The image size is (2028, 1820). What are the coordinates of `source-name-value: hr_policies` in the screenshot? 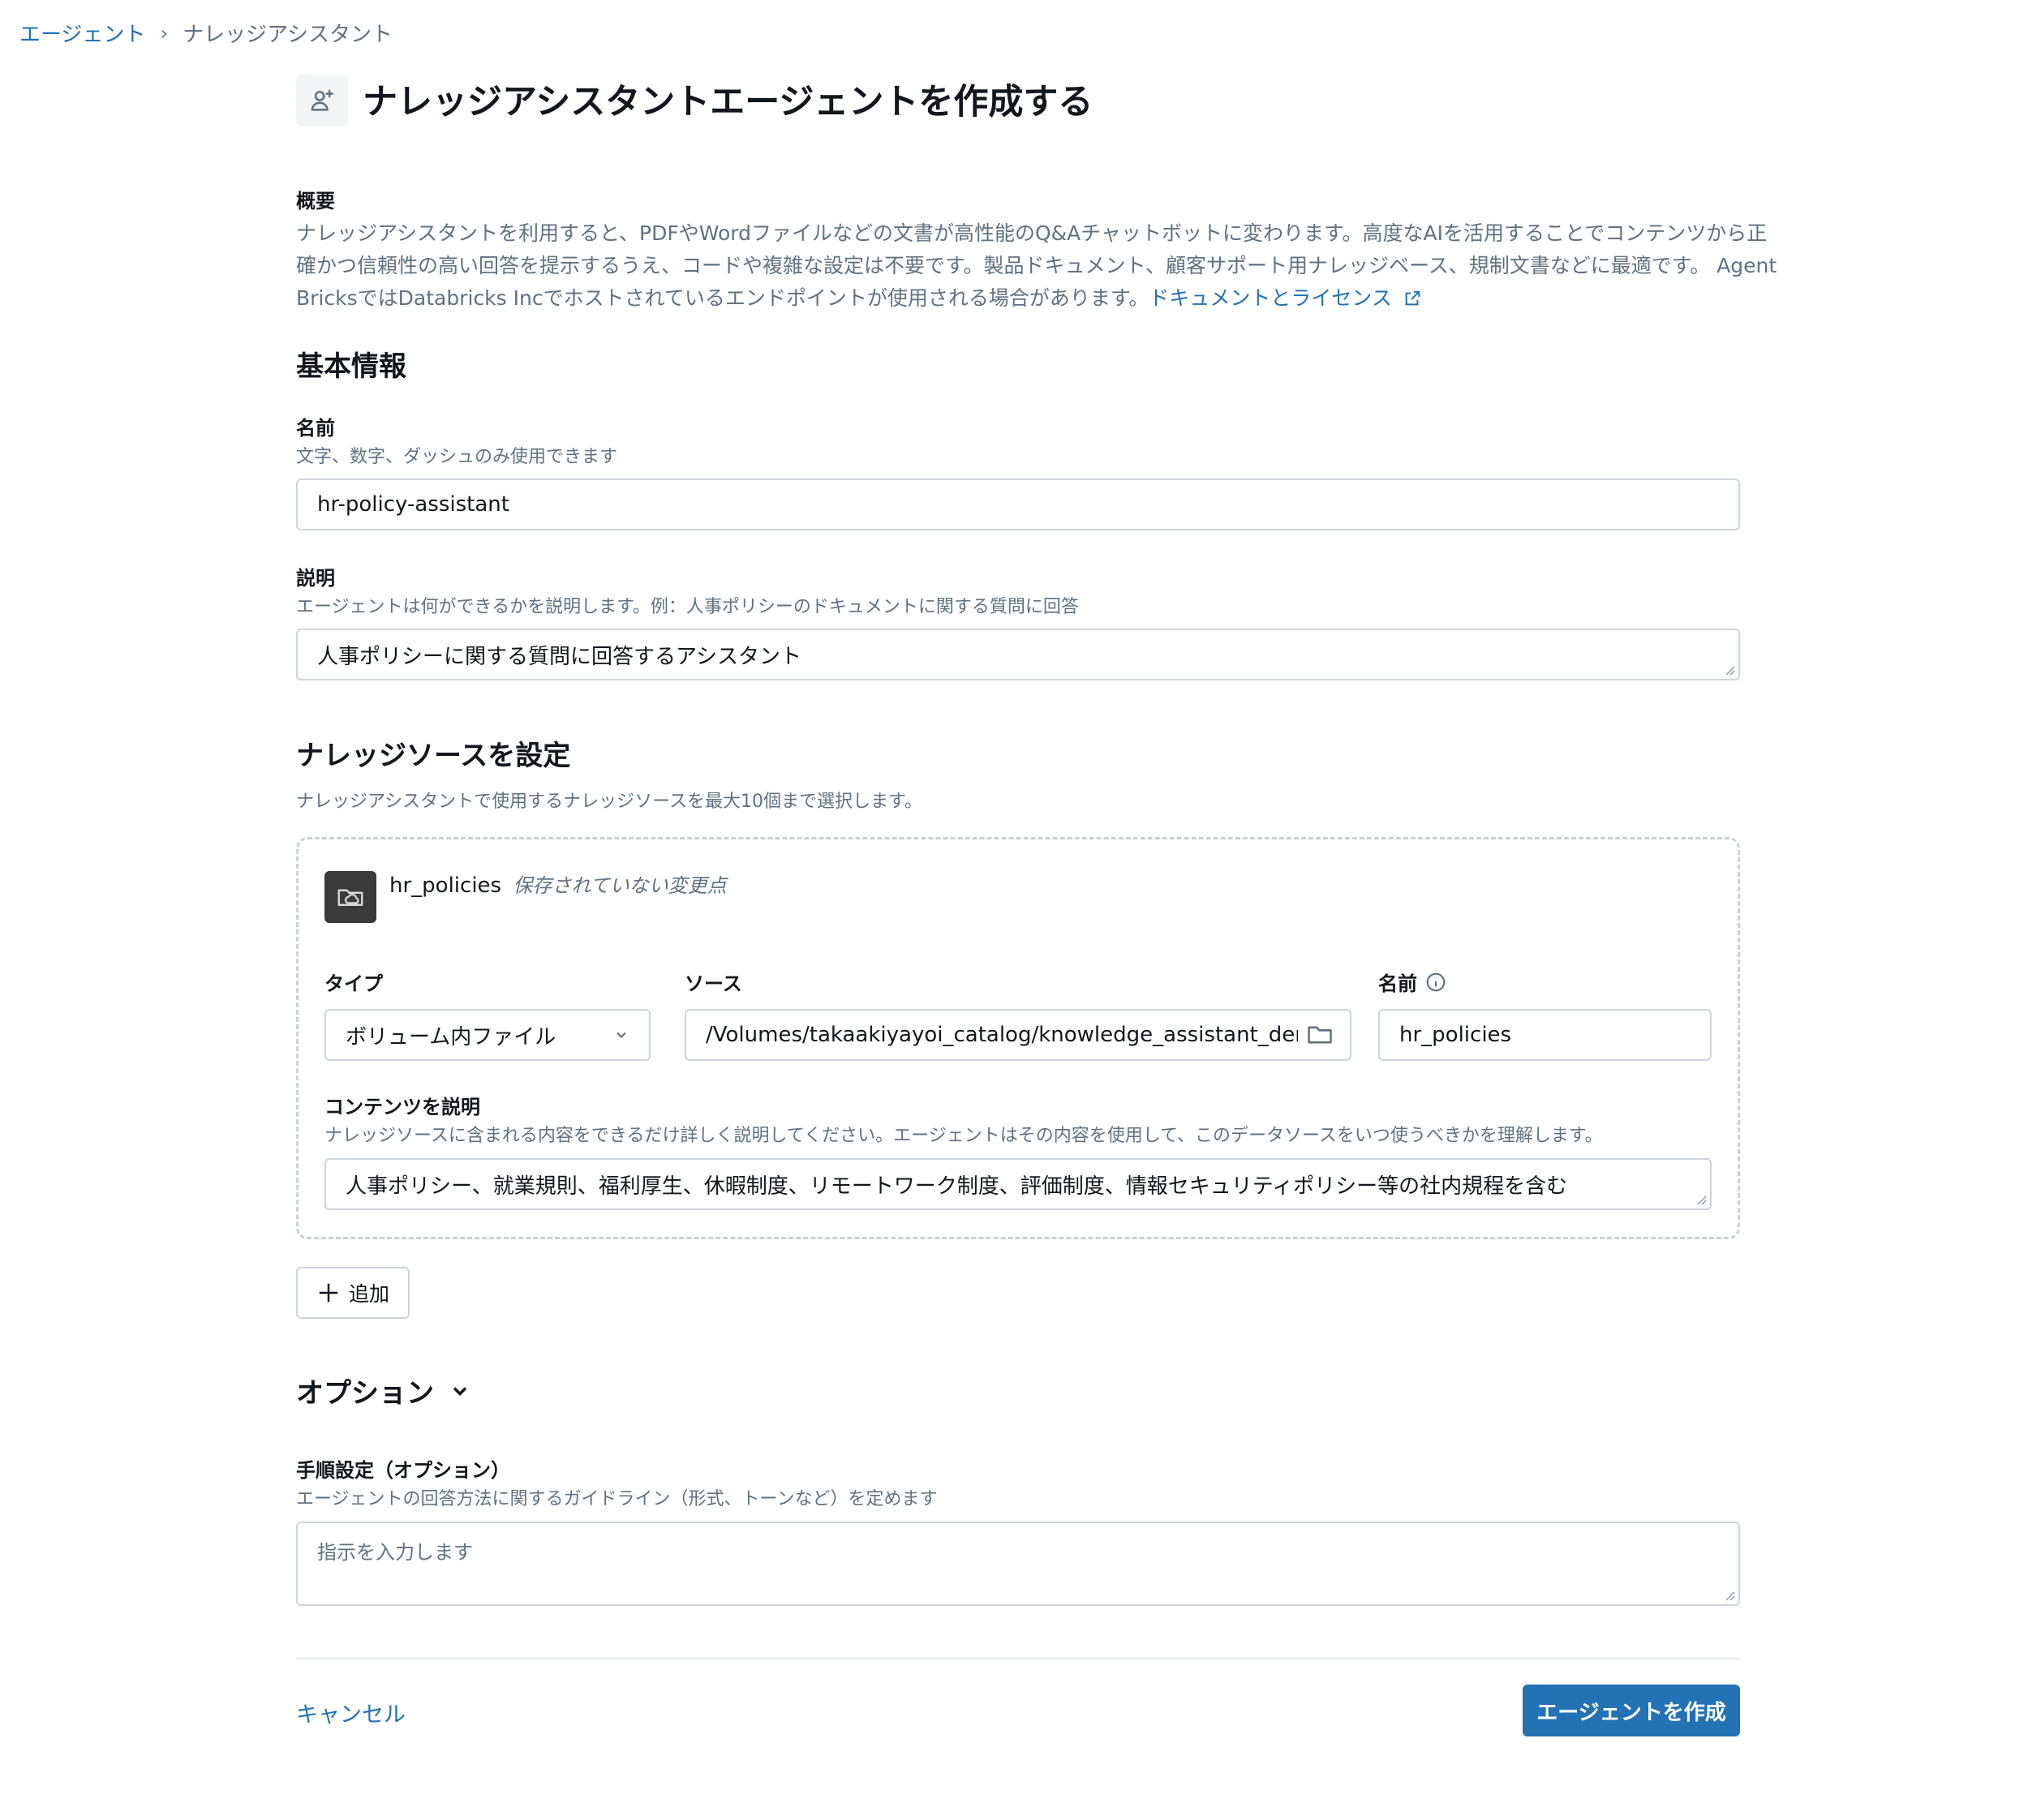 It's located at (1455, 1035).